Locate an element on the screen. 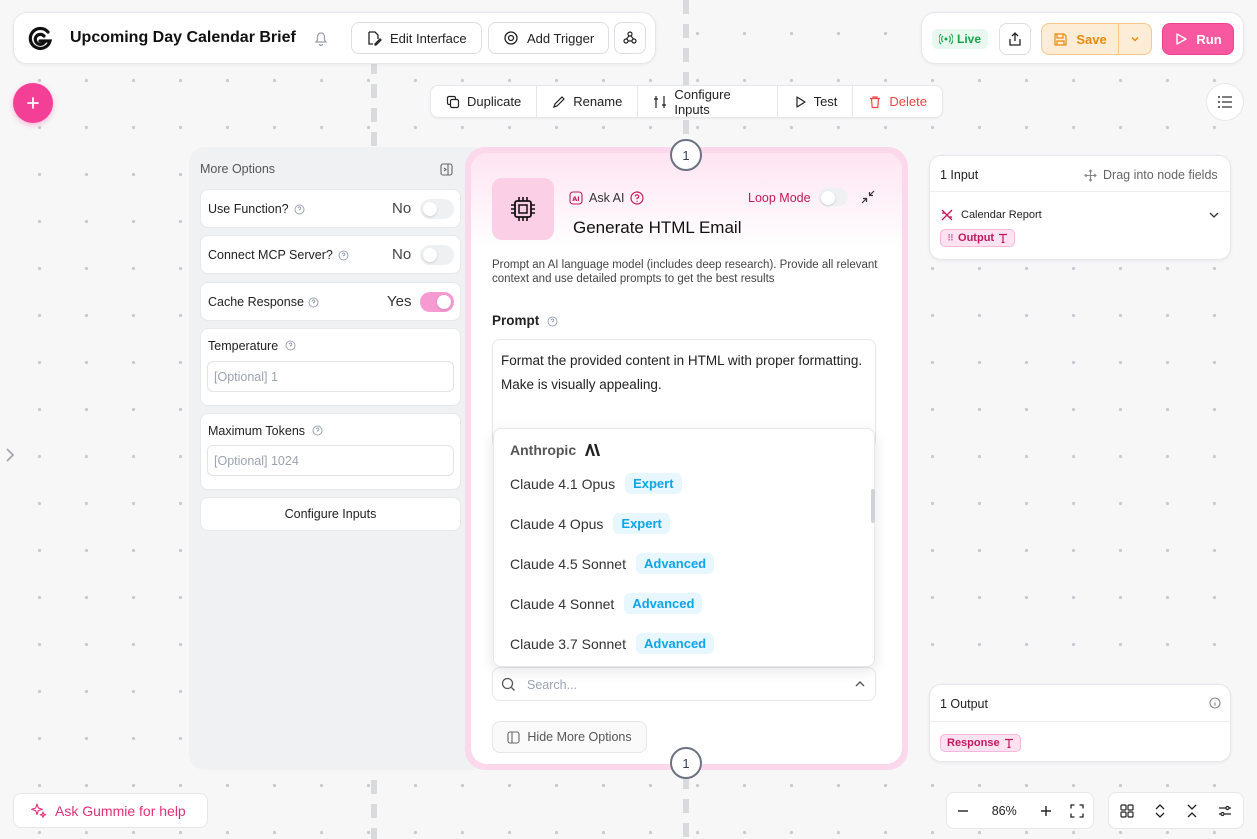 The width and height of the screenshot is (1257, 839). model-option: Claude 4.5 Sonnet Advanced is located at coordinates (612, 563).